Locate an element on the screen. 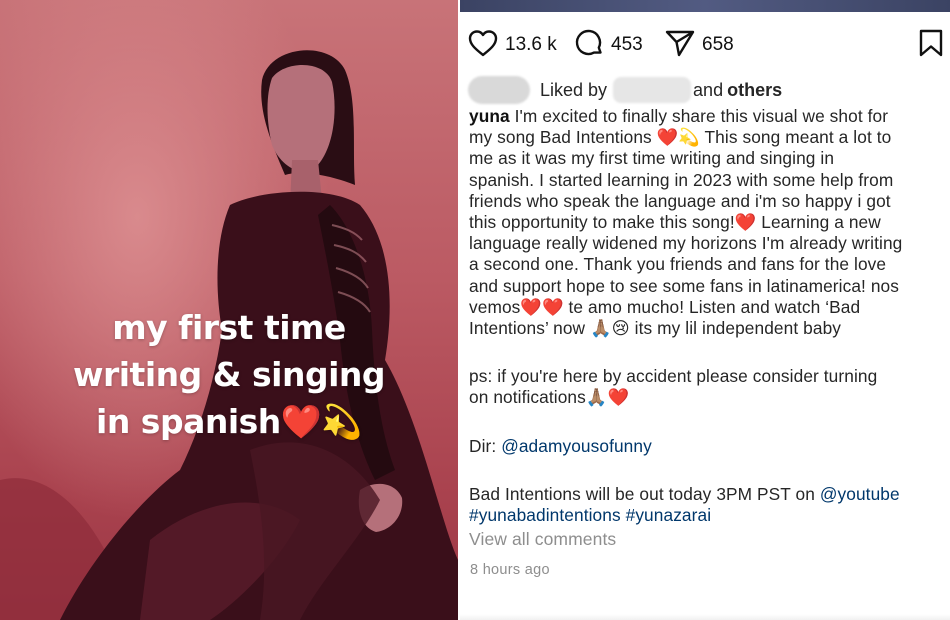  director-mention-link: @adamyousofunny is located at coordinates (576, 446).